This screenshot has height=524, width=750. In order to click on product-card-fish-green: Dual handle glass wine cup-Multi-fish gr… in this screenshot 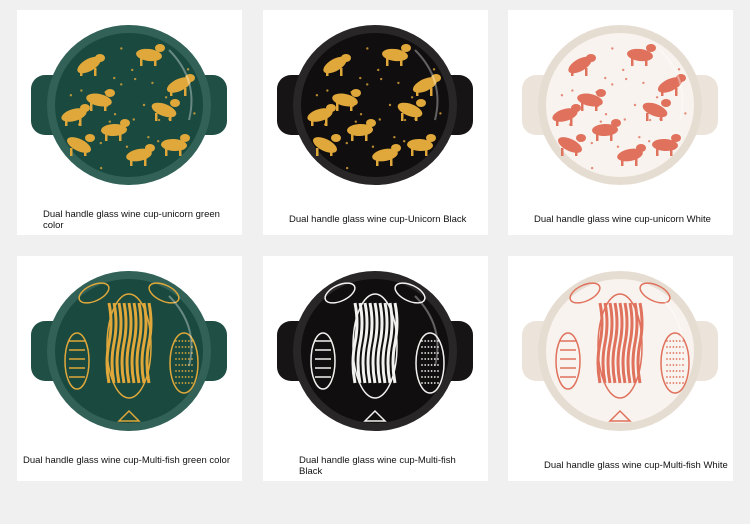, I will do `click(129, 368)`.